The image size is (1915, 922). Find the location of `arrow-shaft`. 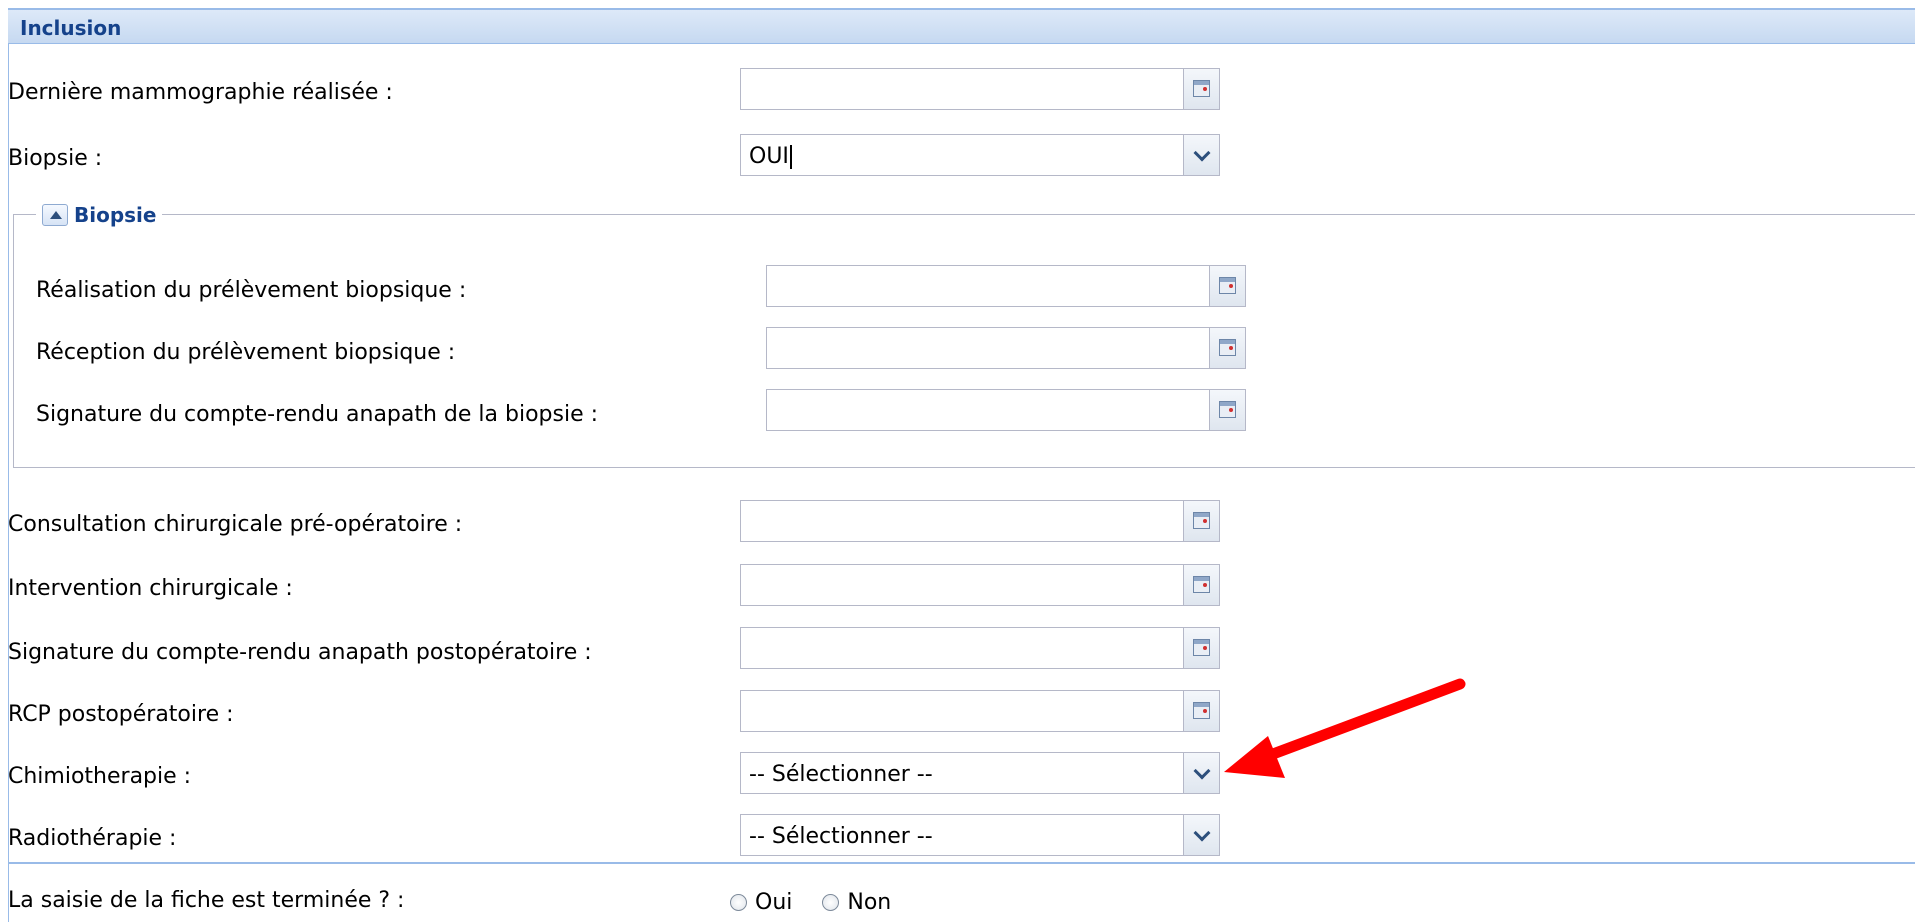

arrow-shaft is located at coordinates (1362, 720).